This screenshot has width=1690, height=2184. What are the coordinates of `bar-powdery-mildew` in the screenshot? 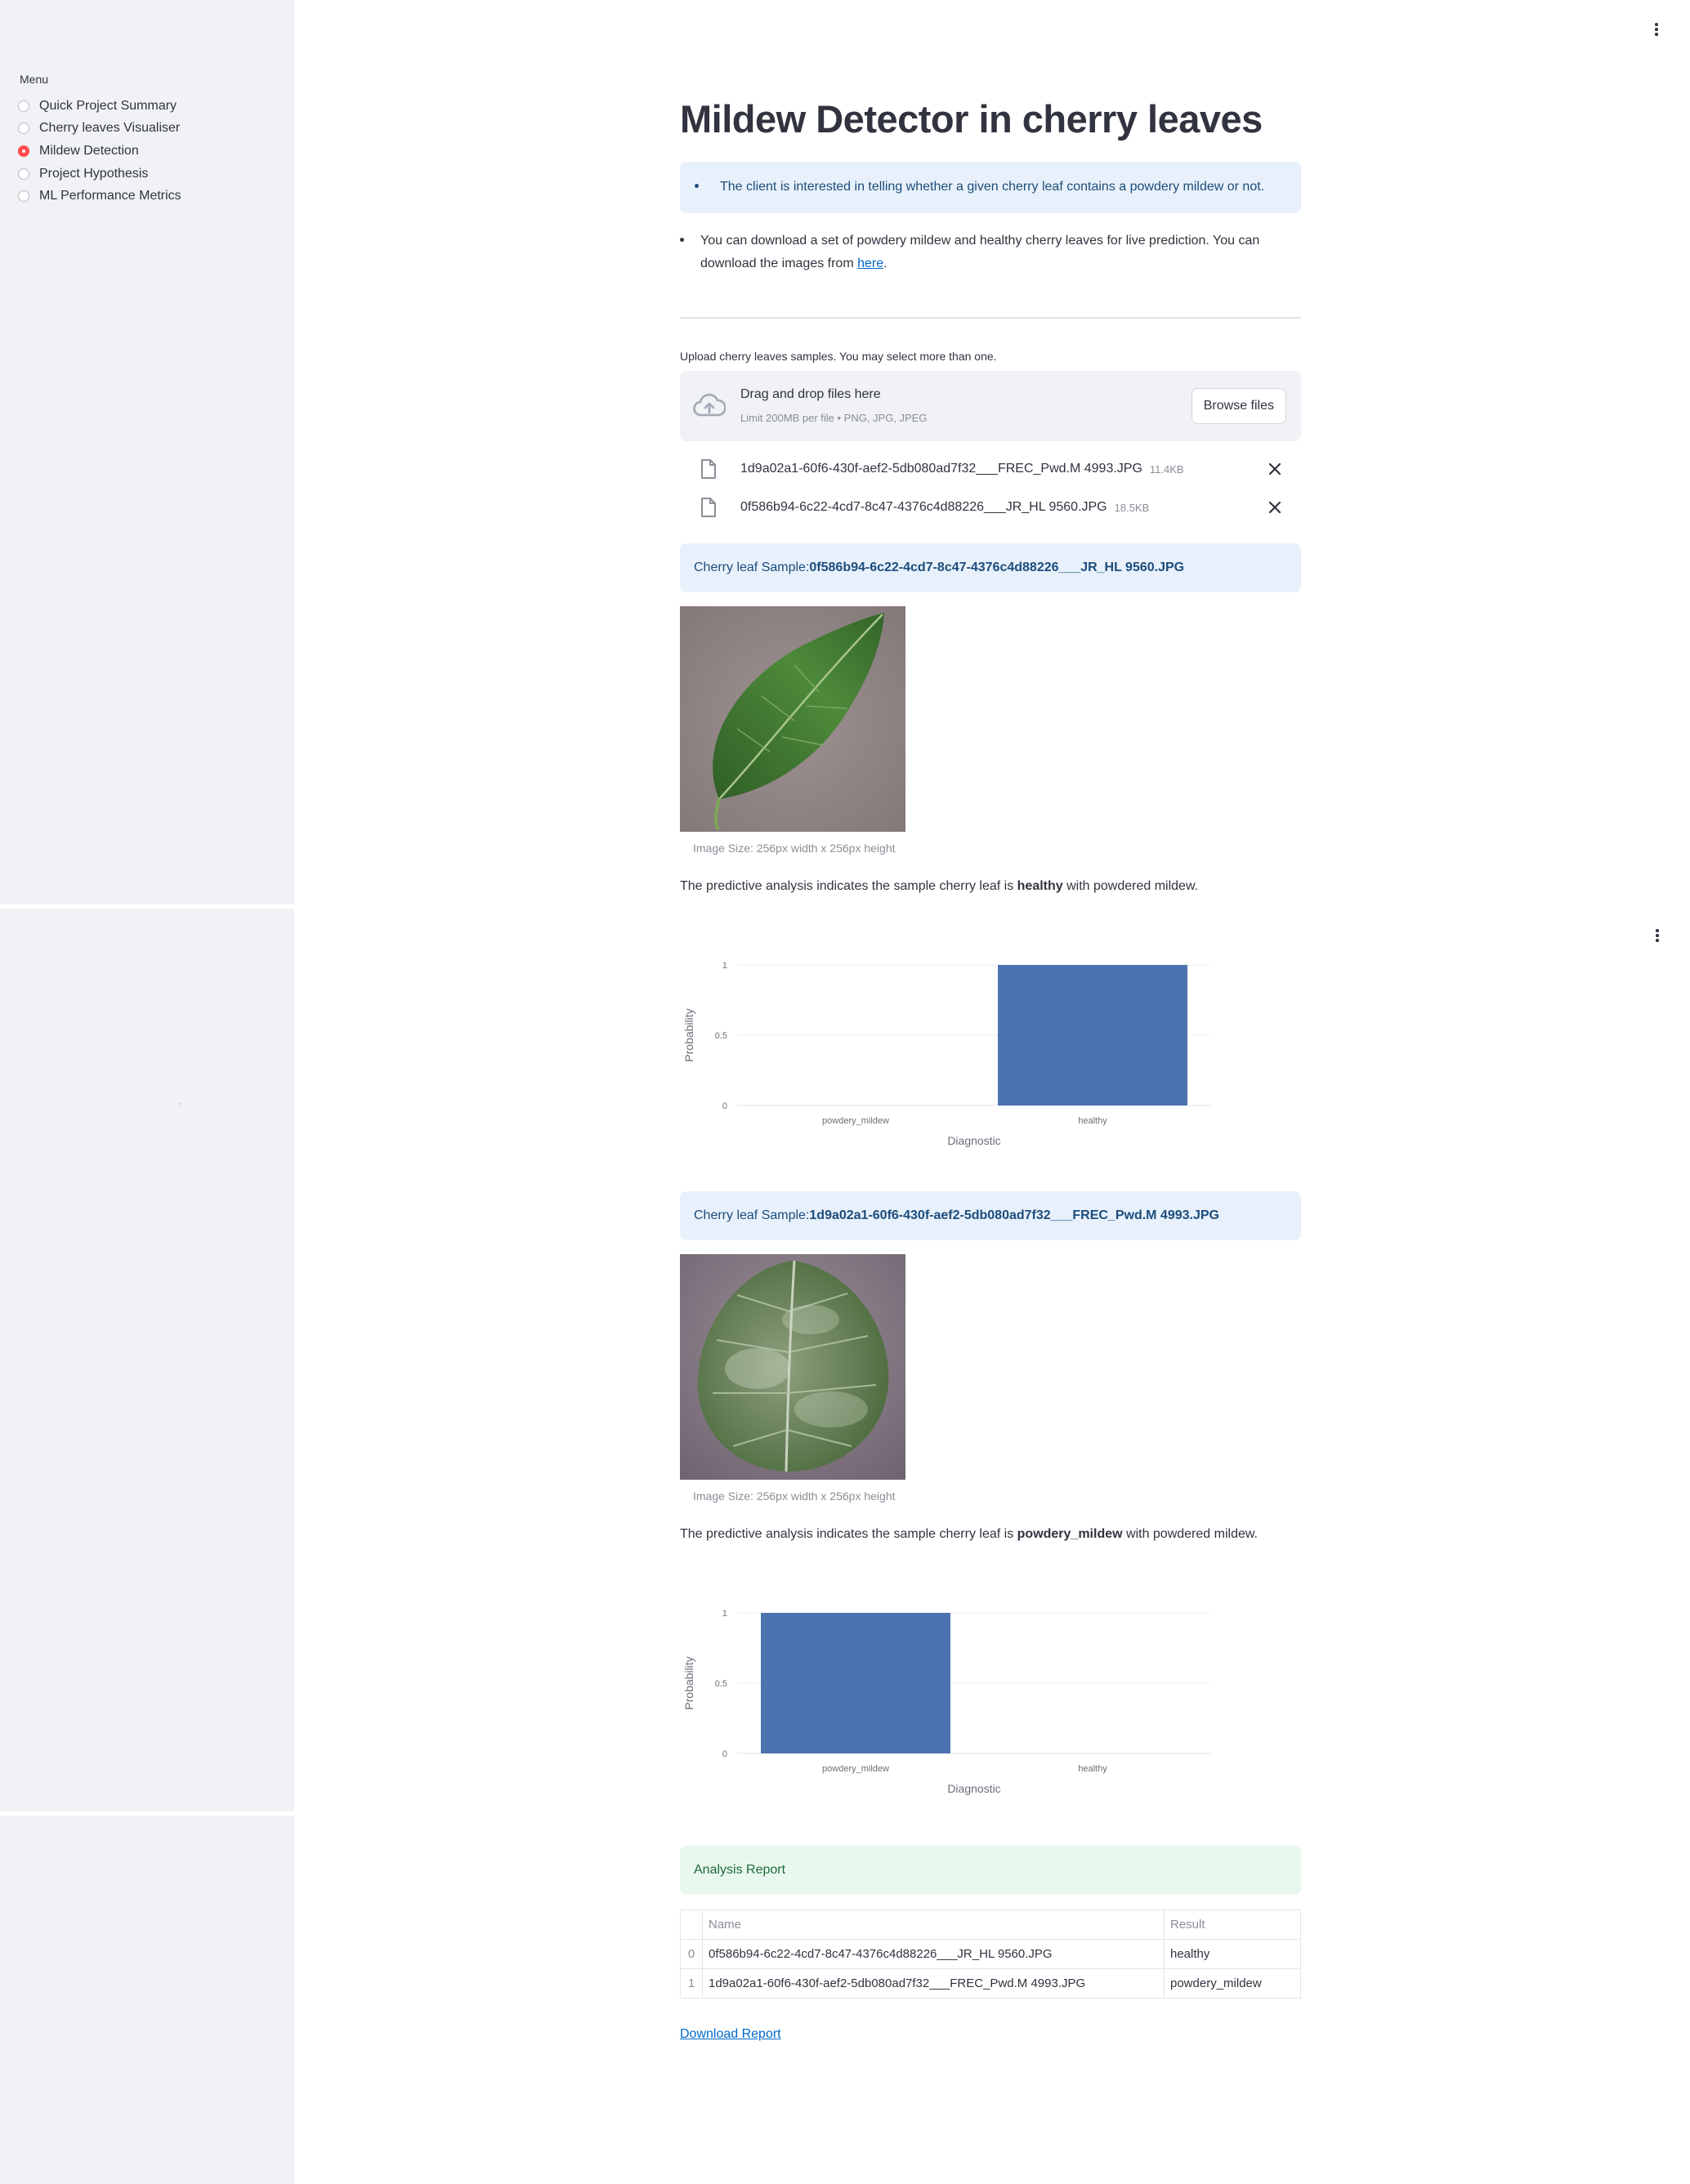 It's located at (856, 1683).